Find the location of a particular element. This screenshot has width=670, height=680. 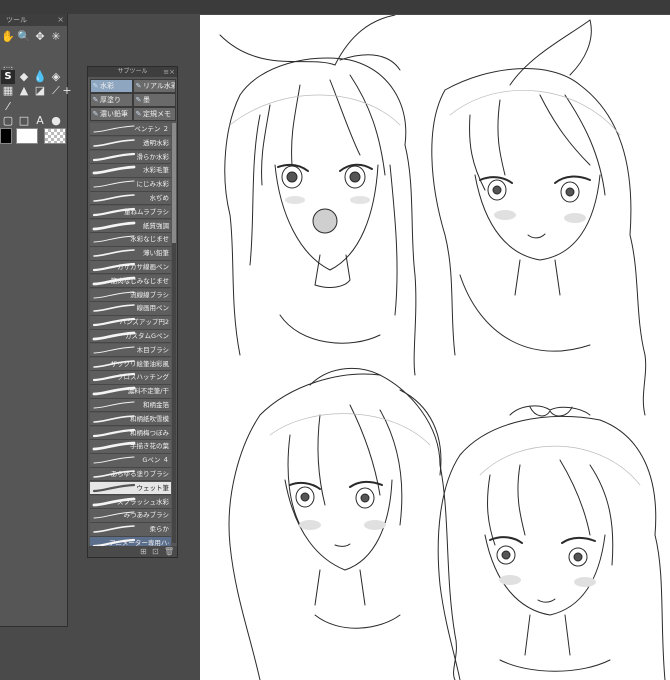

gradient-icon: ◪ is located at coordinates (40, 91).